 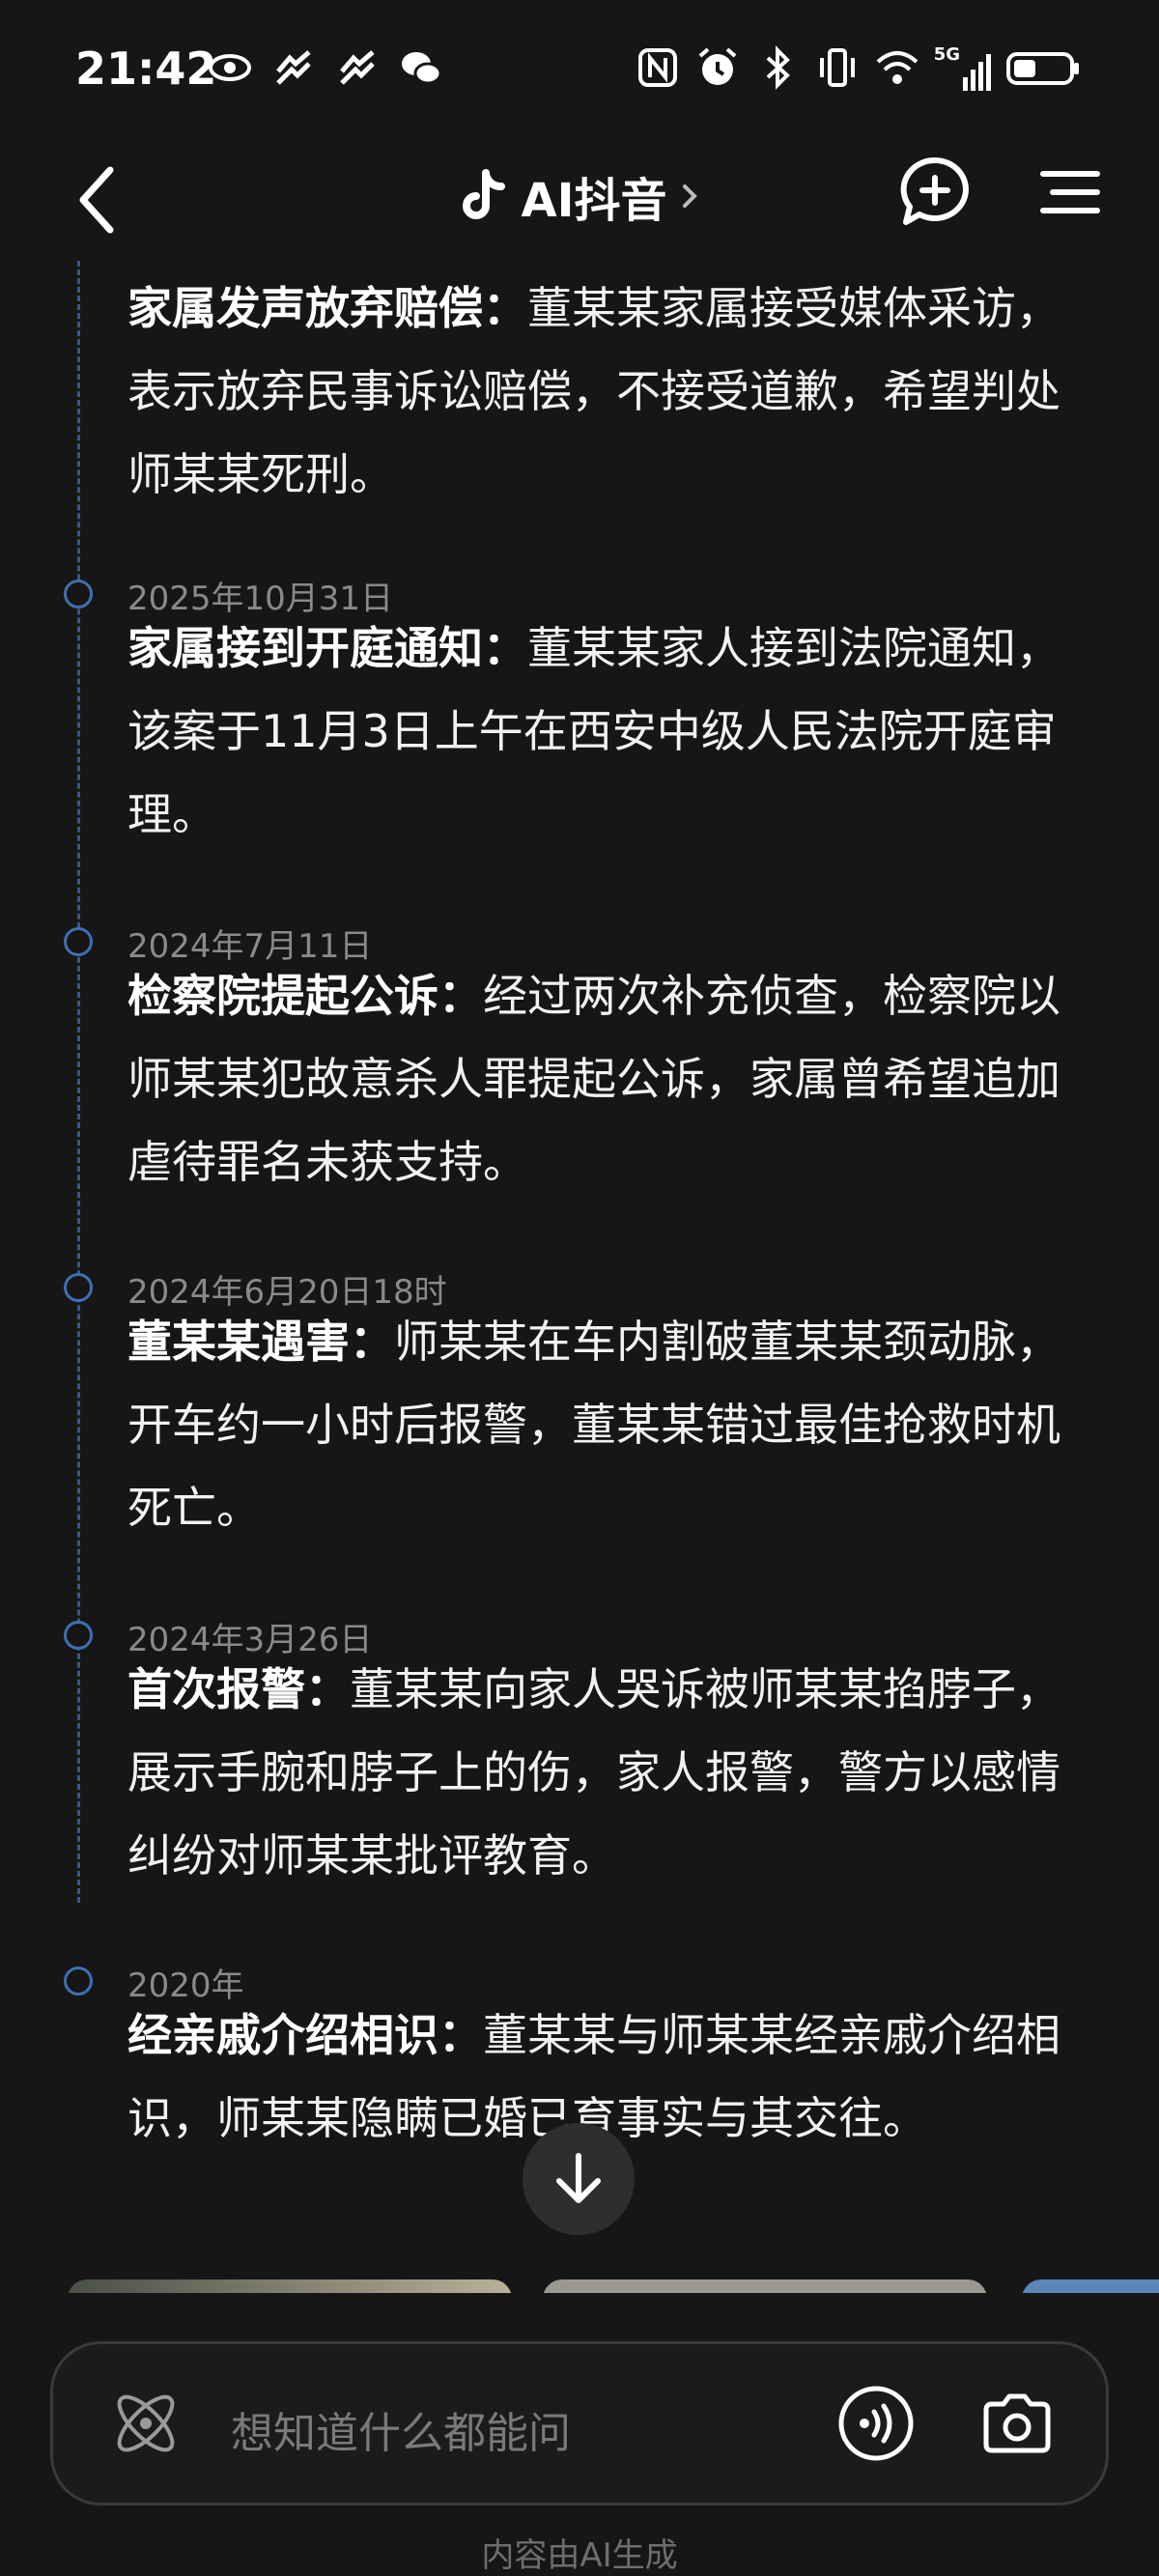 I want to click on timeline-heading: 经亲戚介绍相识：, so click(x=305, y=2035).